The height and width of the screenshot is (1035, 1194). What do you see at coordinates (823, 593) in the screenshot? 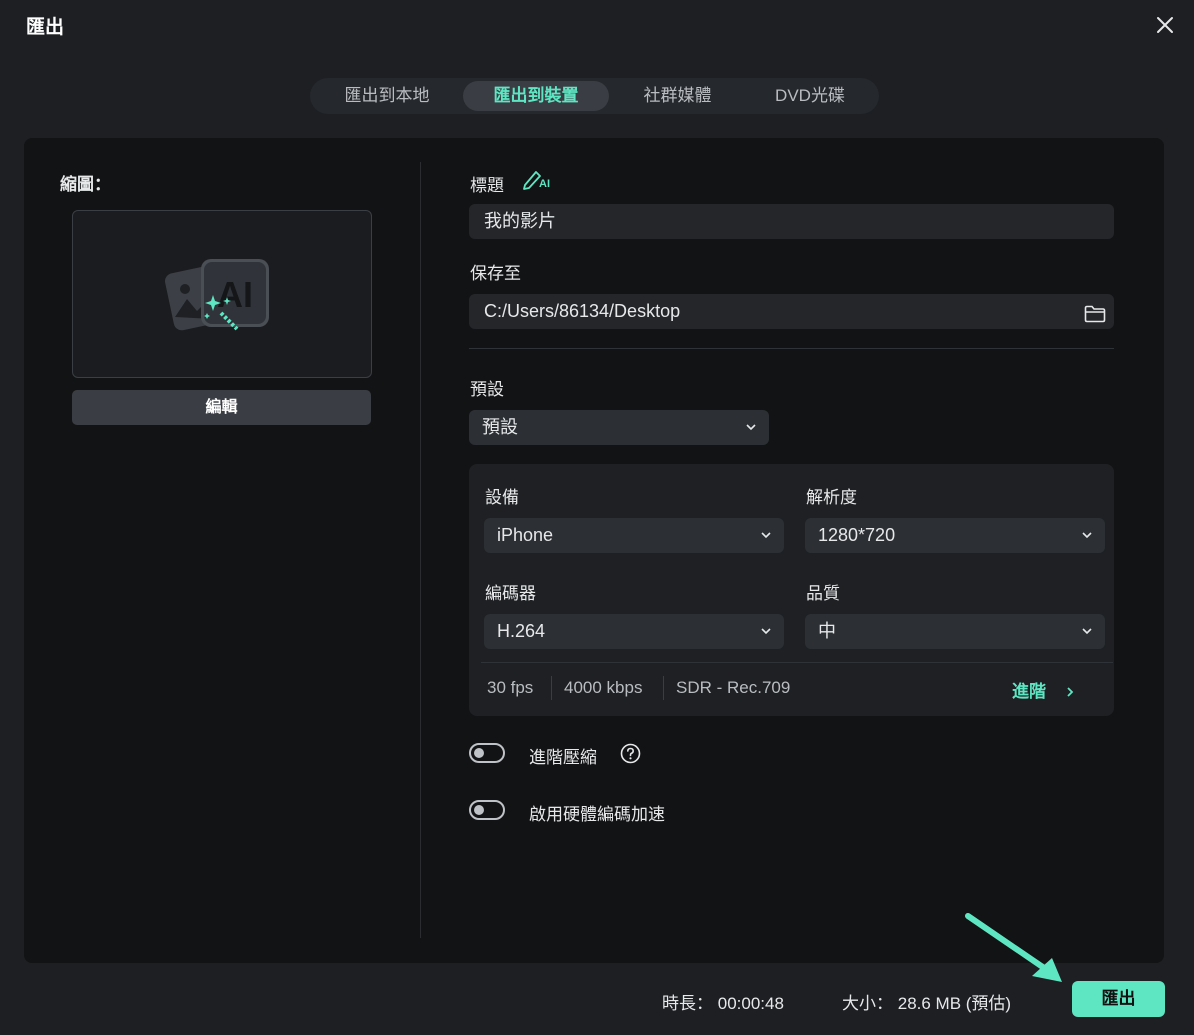
I see `quality-label: 品質` at bounding box center [823, 593].